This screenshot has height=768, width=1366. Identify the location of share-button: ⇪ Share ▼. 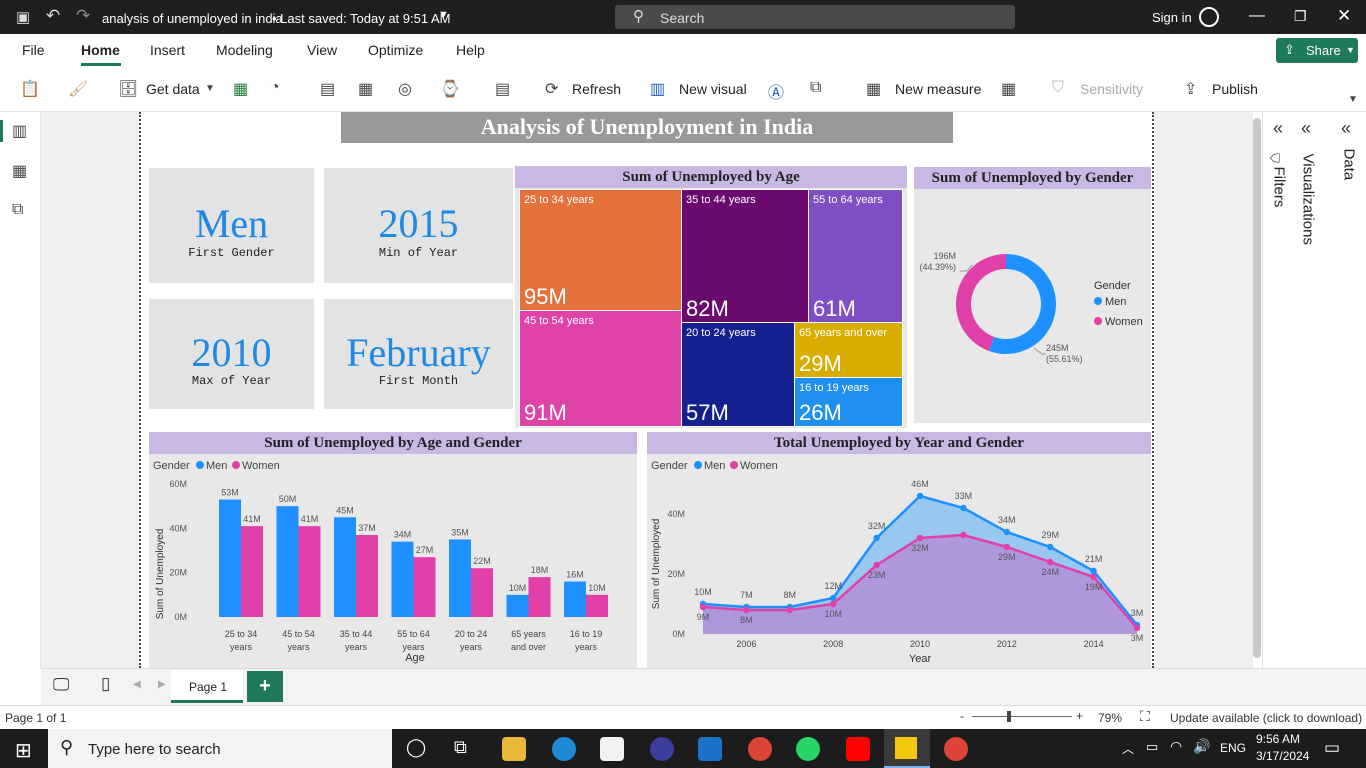
(1317, 50).